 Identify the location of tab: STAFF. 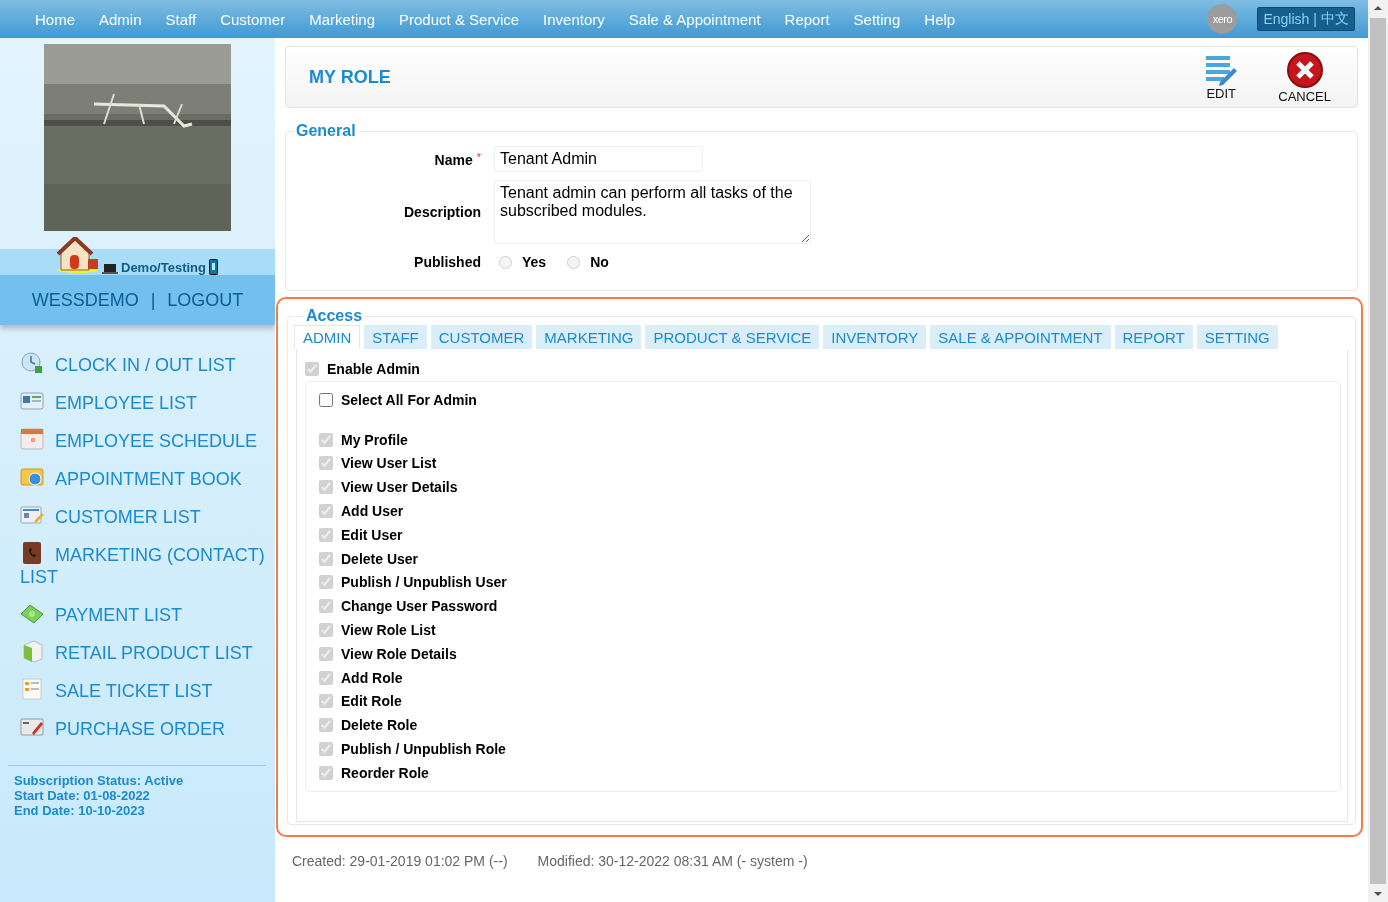
(395, 337).